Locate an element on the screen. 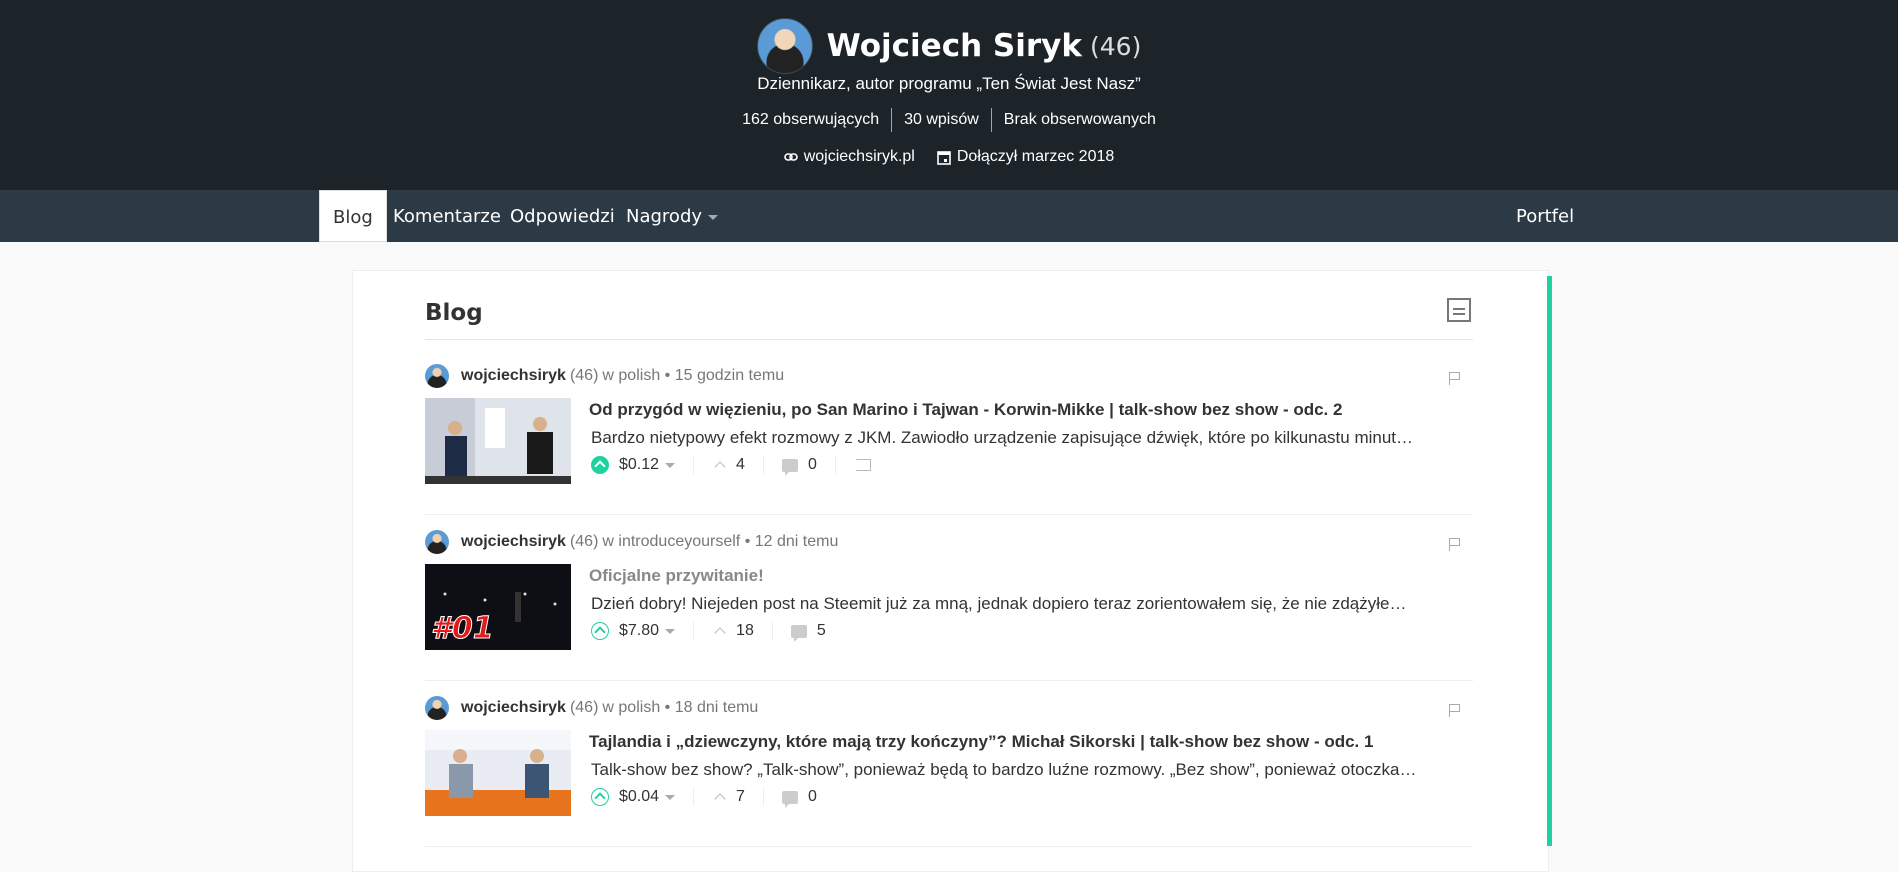 Image resolution: width=1898 pixels, height=872 pixels. post-footer: $0.12 4 0 is located at coordinates (731, 466).